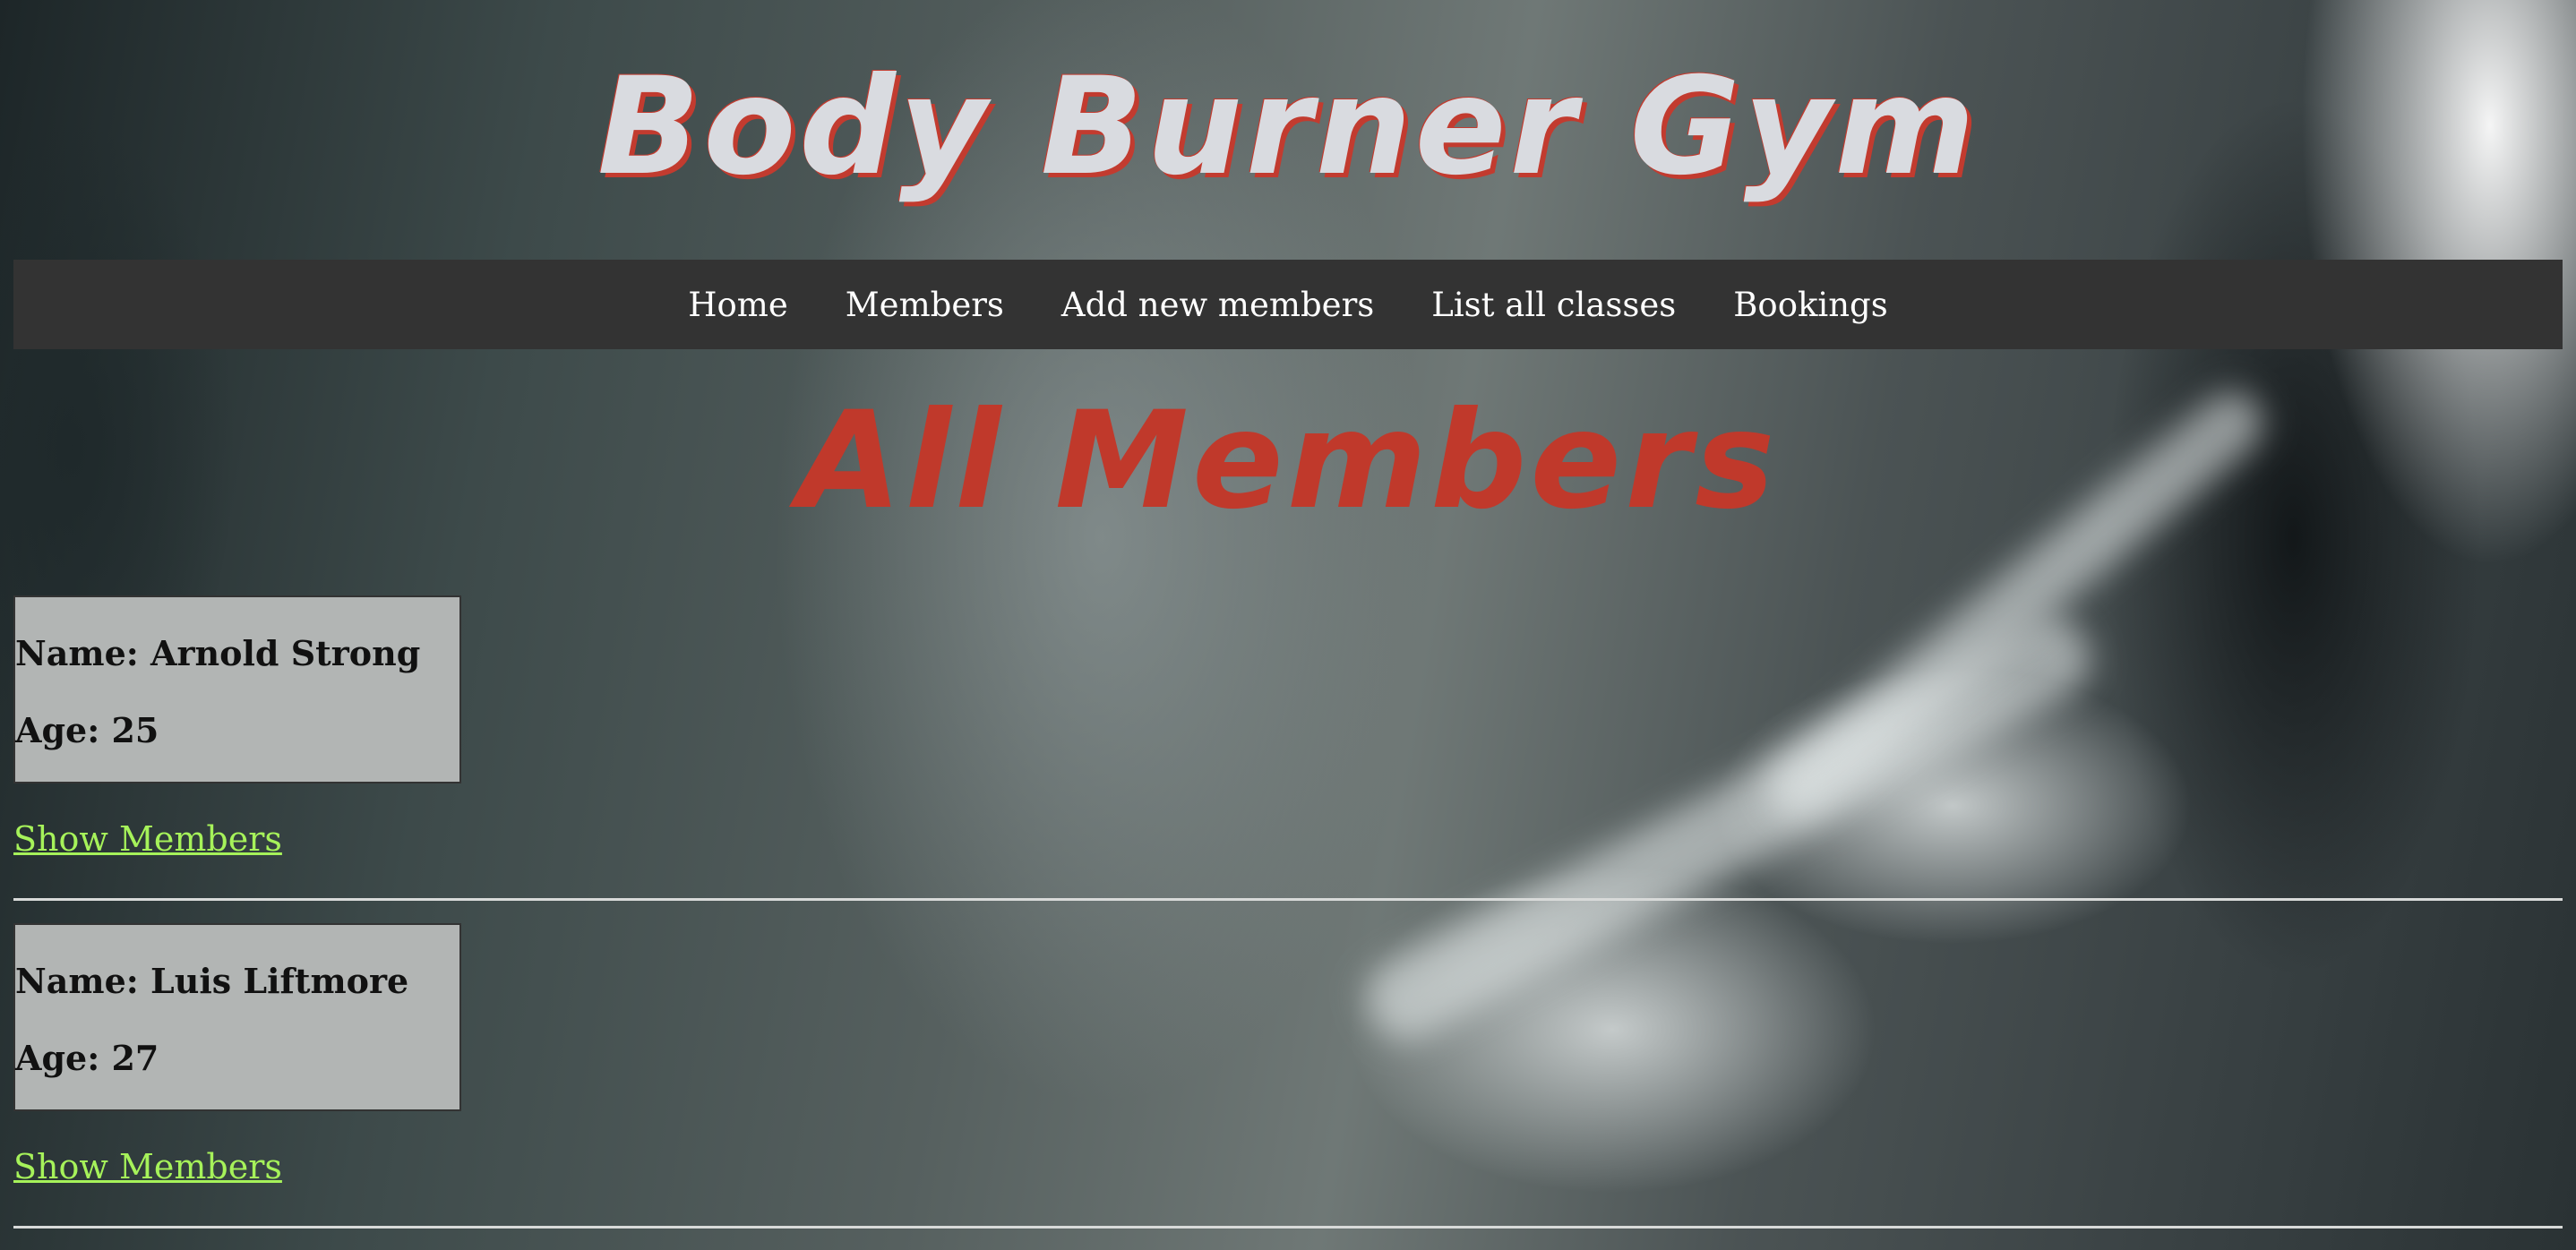 The width and height of the screenshot is (2576, 1250). Describe the element at coordinates (1553, 305) in the screenshot. I see `nav-link-list-all-classes: List all classes` at that location.